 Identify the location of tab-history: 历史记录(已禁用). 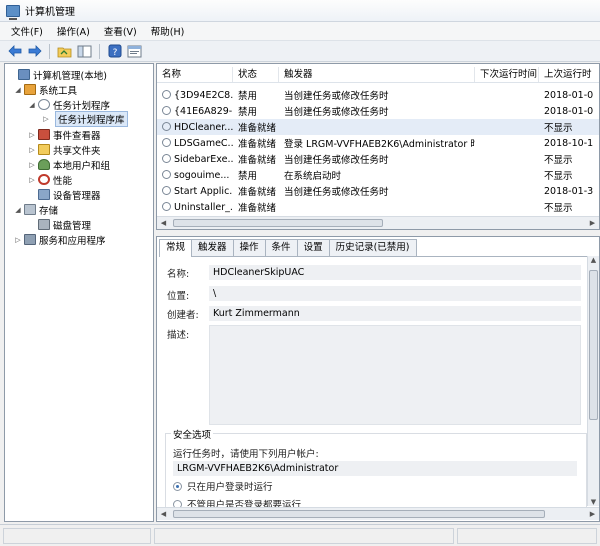
(372, 247).